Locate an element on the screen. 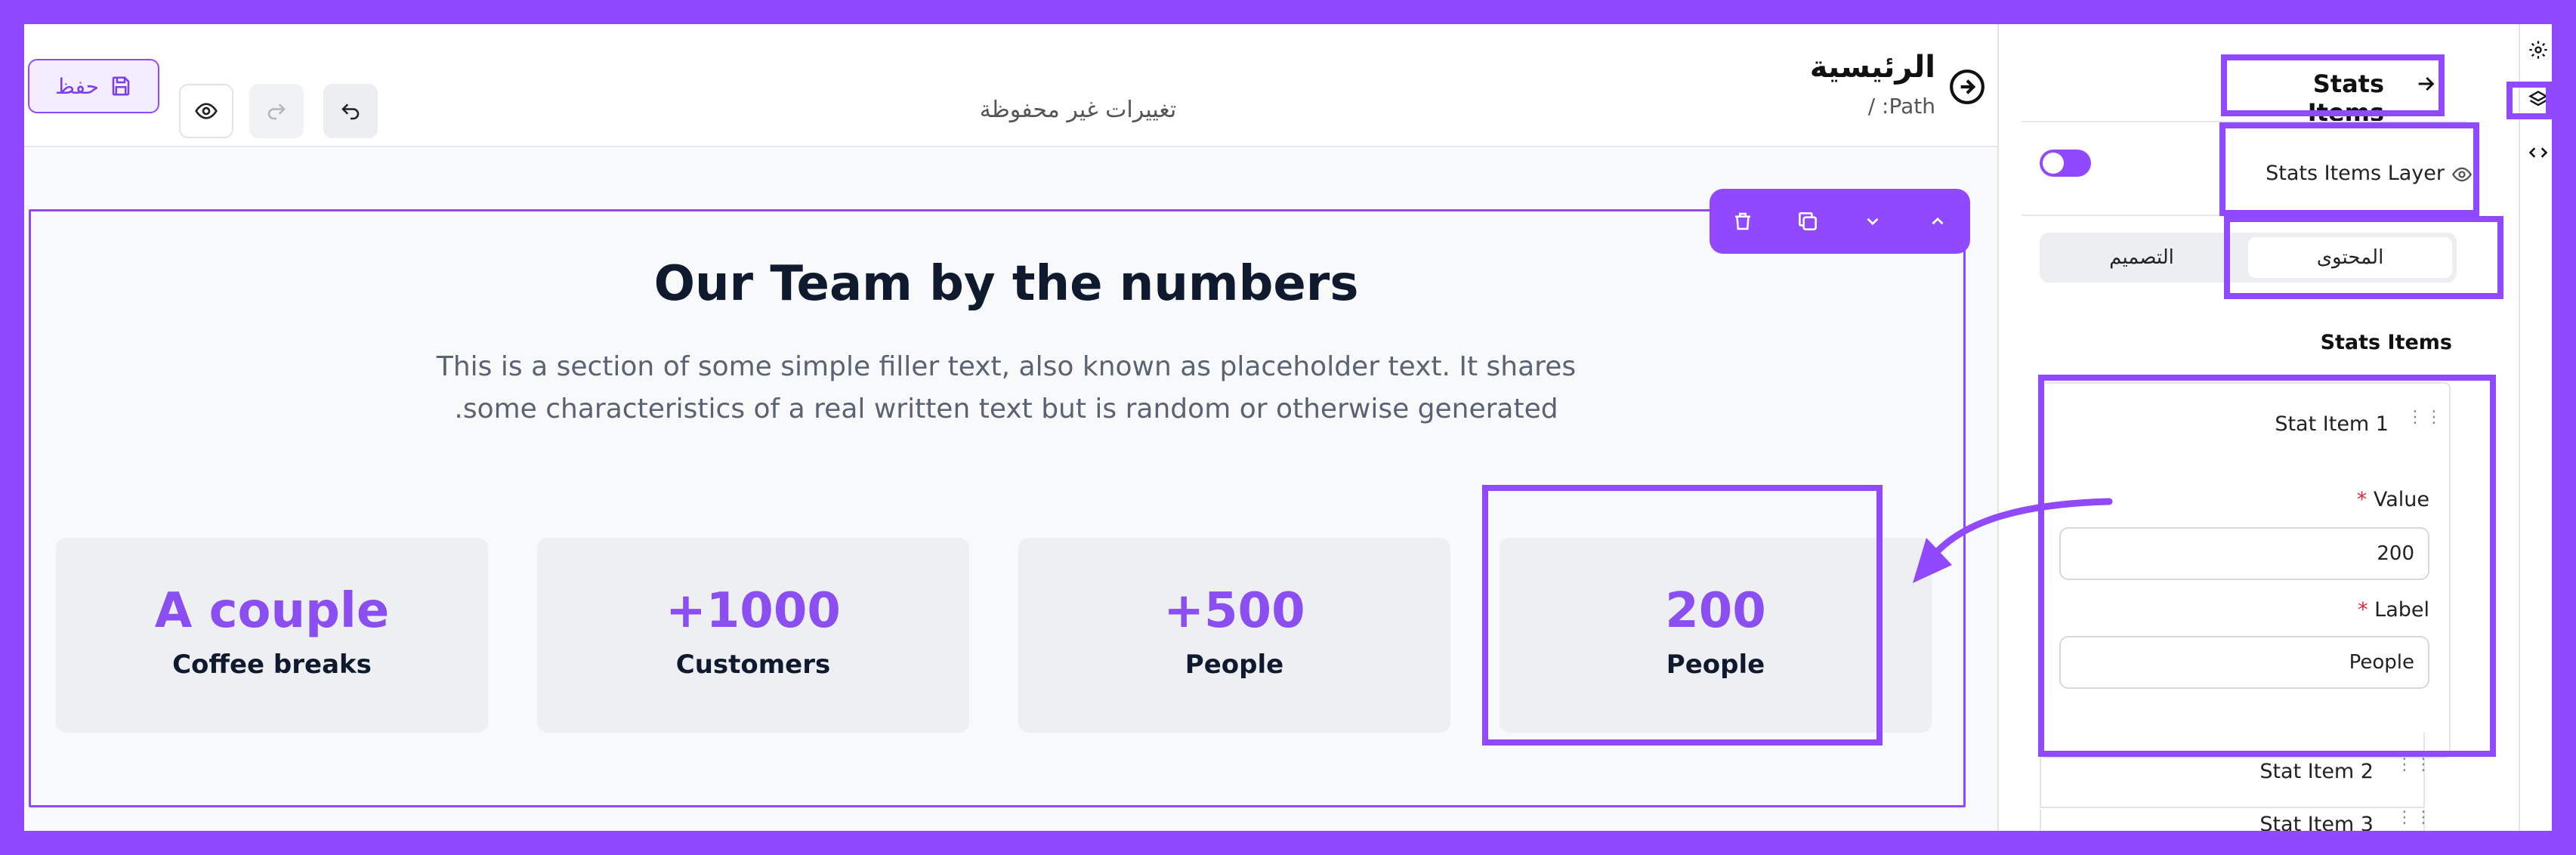 The height and width of the screenshot is (855, 2576). panel-back-button is located at coordinates (2426, 84).